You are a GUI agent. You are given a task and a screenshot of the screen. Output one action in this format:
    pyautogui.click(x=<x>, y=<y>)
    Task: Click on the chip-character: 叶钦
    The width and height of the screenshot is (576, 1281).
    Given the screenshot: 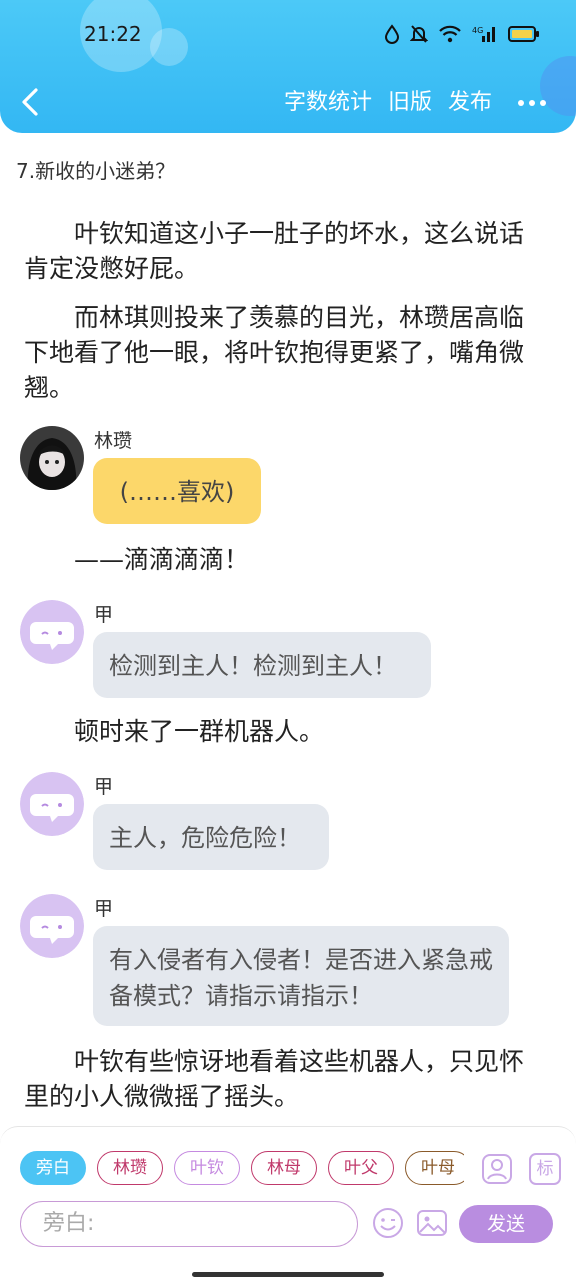 What is the action you would take?
    pyautogui.click(x=207, y=1168)
    